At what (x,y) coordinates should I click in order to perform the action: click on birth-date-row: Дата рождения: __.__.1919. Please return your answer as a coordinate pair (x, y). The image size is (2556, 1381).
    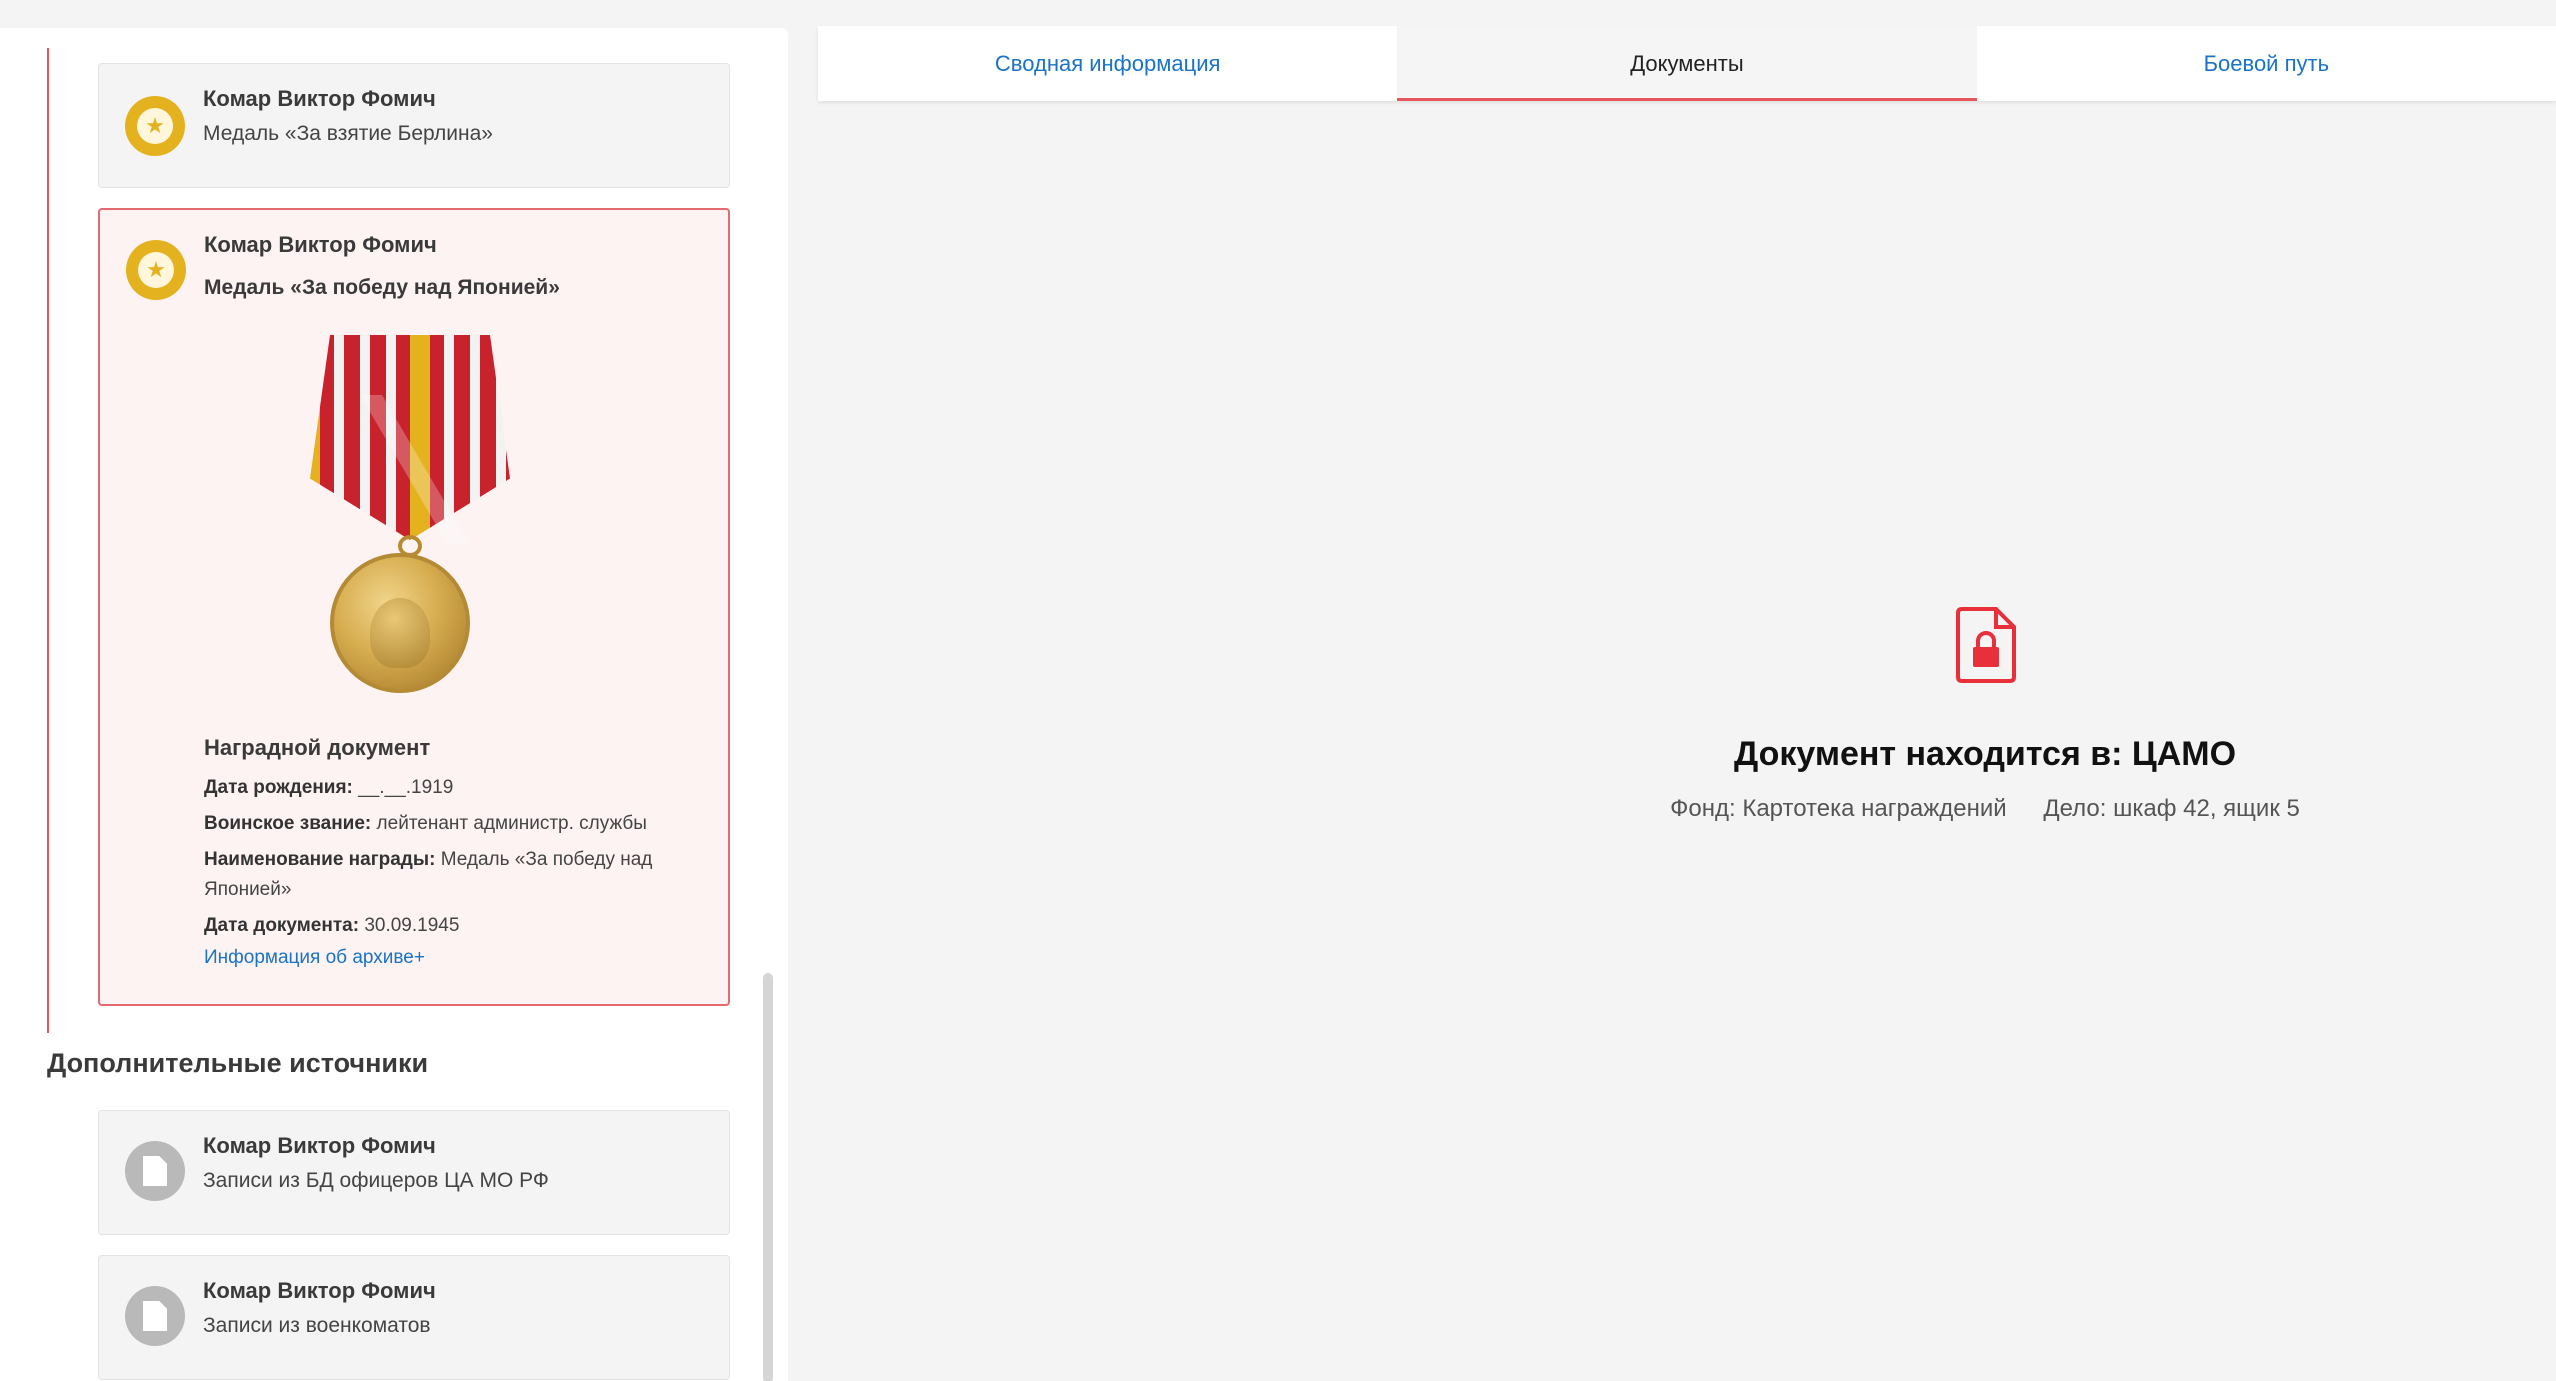
    Looking at the image, I should click on (454, 788).